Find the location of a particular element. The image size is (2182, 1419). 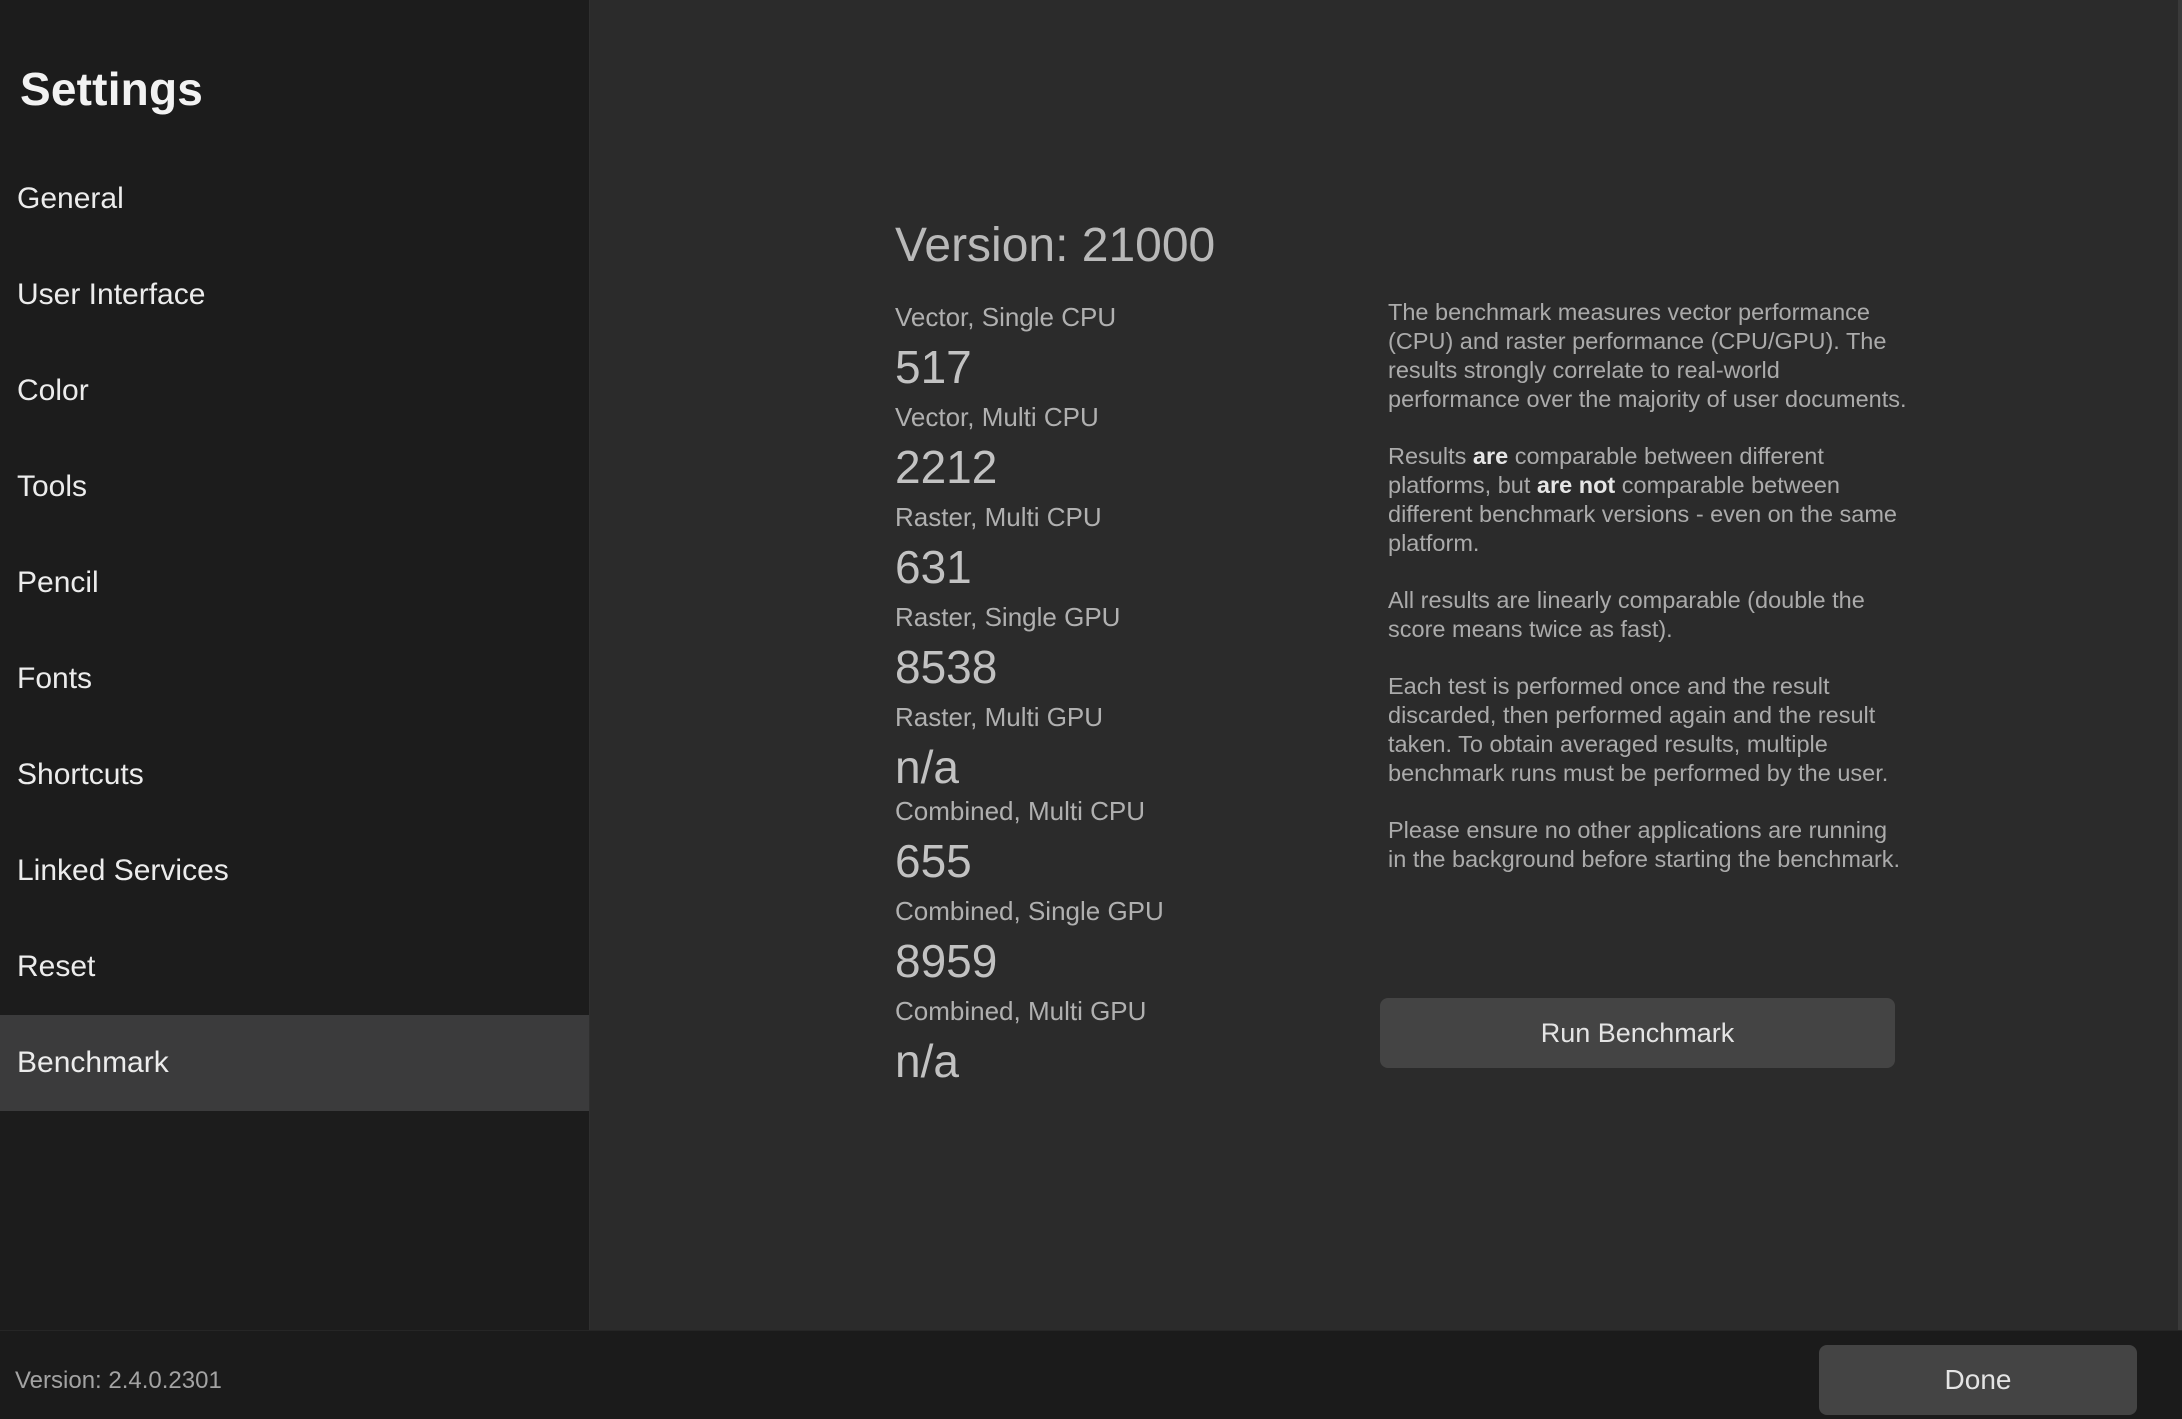

result-value: 631 is located at coordinates (933, 567).